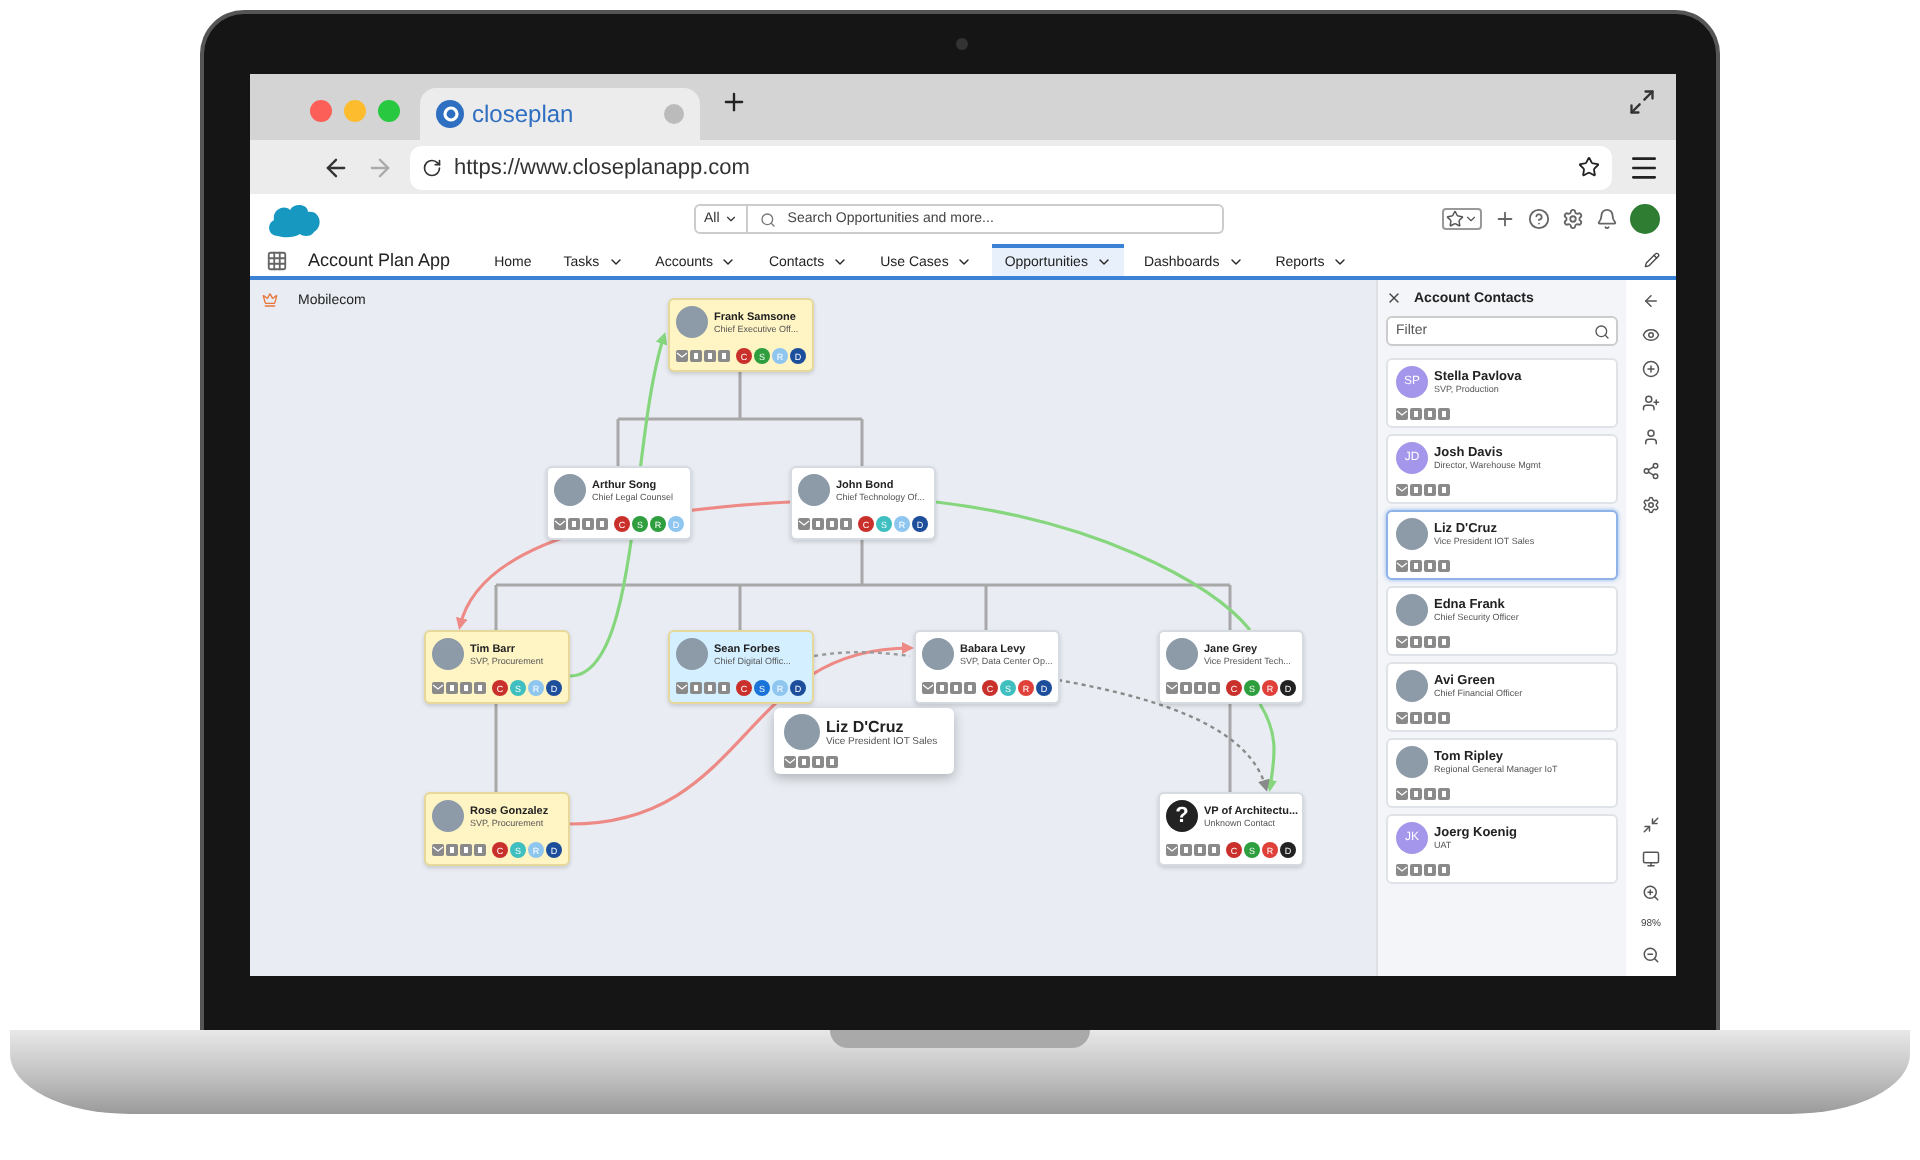  I want to click on forward-icon, so click(380, 167).